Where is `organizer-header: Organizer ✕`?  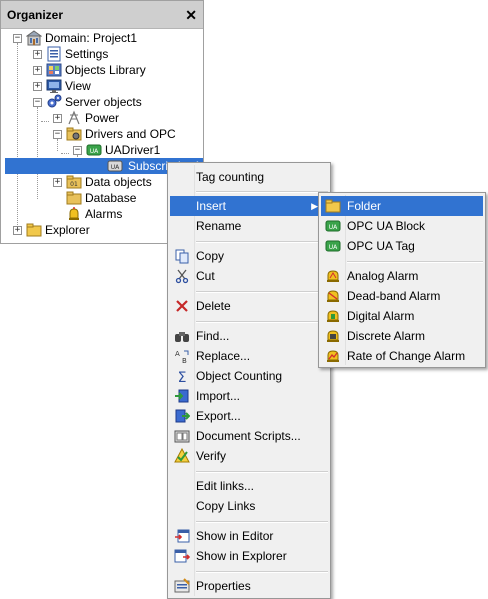 organizer-header: Organizer ✕ is located at coordinates (102, 15).